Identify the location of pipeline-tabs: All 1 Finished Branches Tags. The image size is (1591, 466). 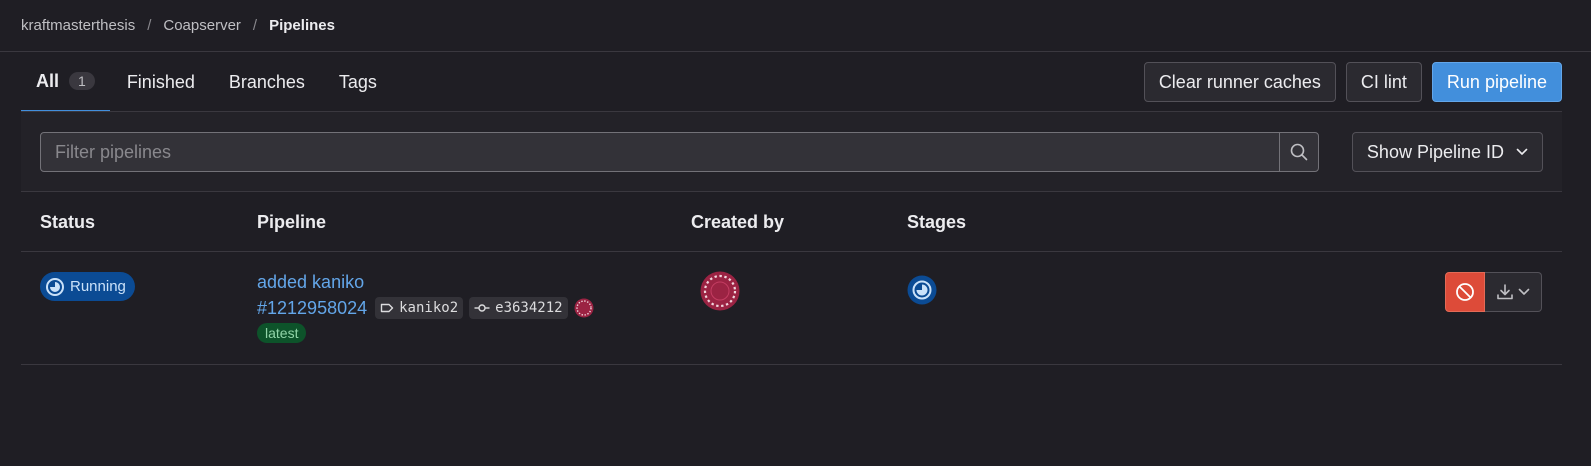
(207, 82).